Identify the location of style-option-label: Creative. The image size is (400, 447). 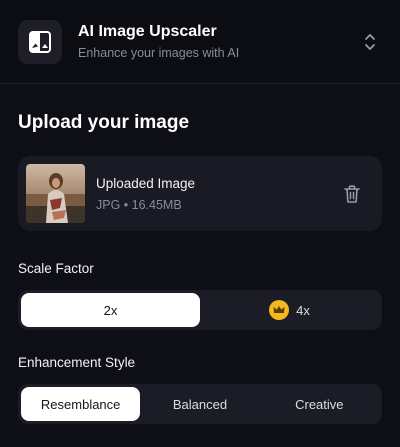
(319, 404).